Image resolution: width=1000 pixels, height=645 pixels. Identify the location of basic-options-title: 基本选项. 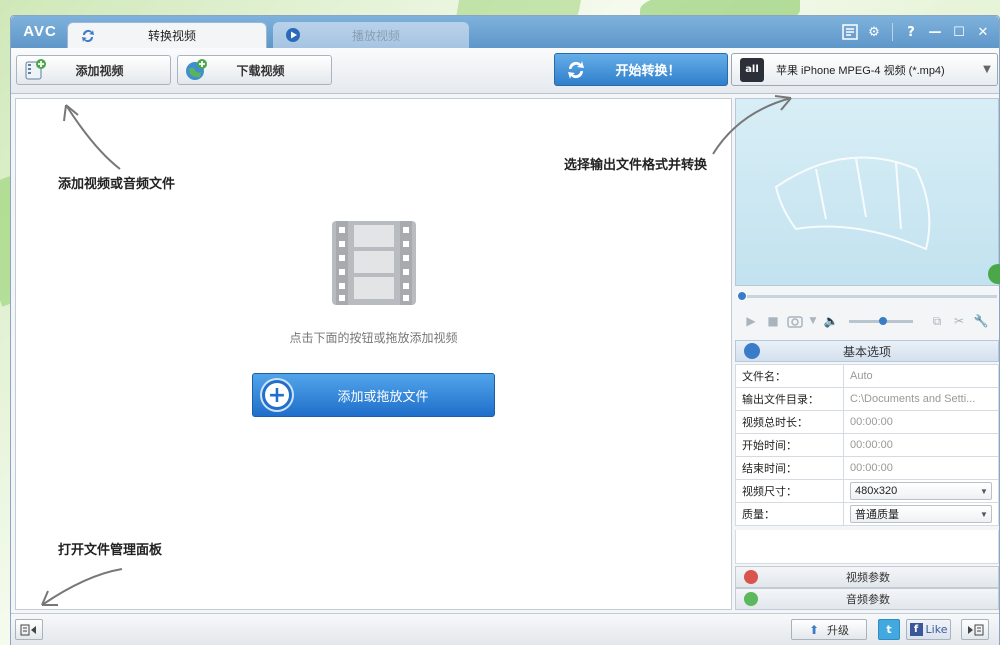
(866, 351).